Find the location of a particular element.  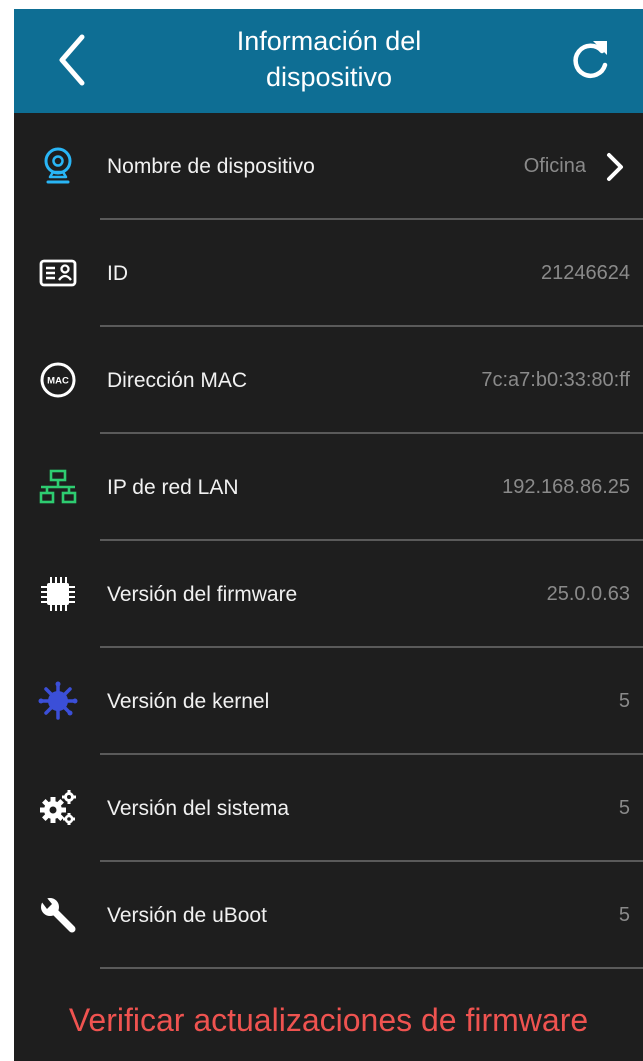

back-button is located at coordinates (72, 60).